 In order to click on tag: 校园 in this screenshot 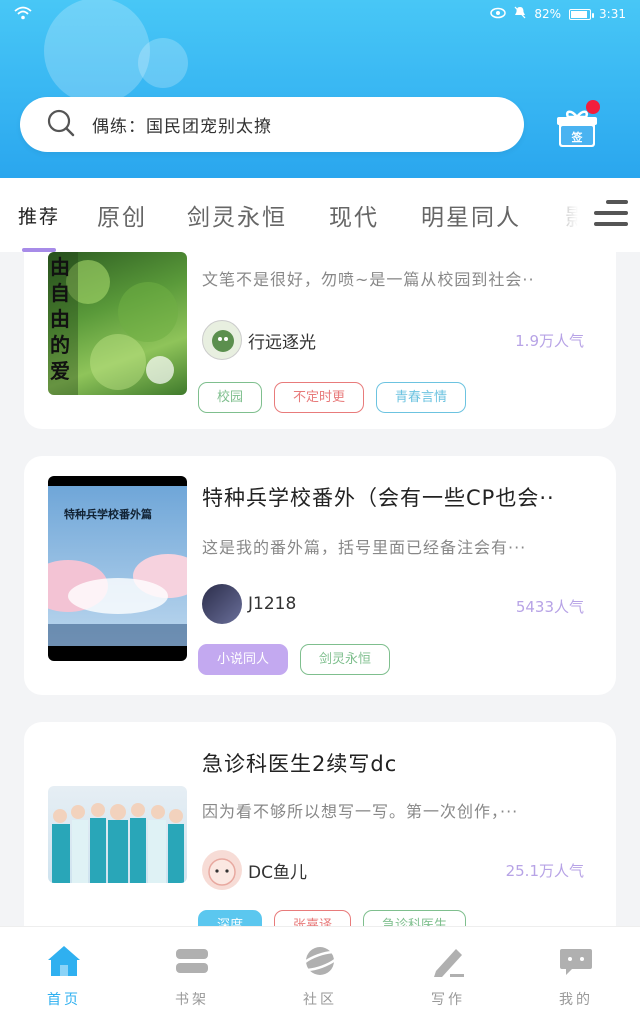, I will do `click(230, 397)`.